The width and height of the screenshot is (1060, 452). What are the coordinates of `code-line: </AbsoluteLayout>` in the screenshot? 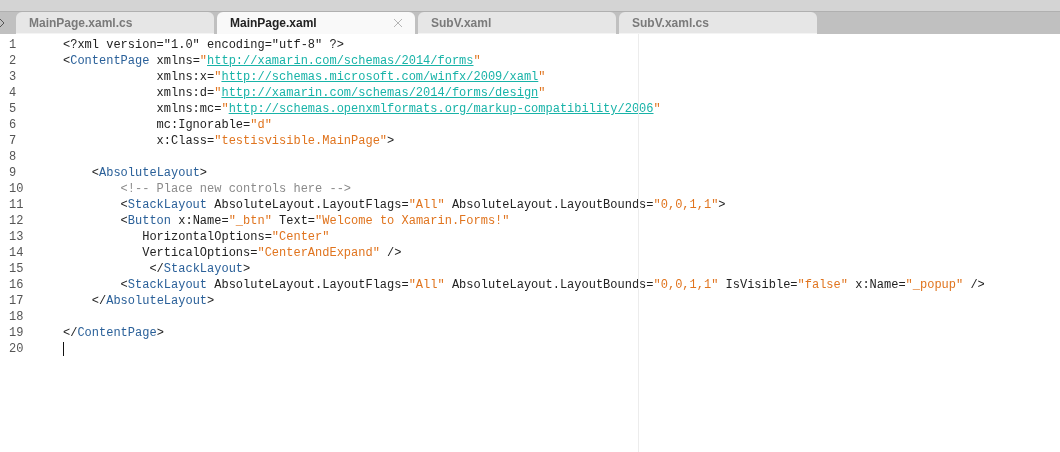 It's located at (152, 301).